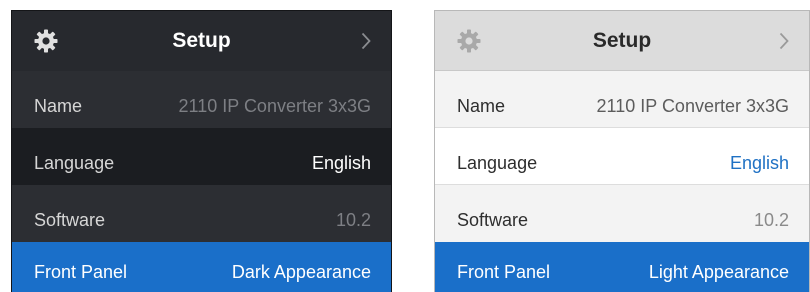 The image size is (810, 292). Describe the element at coordinates (719, 269) in the screenshot. I see `setting-value: Light Appearance` at that location.